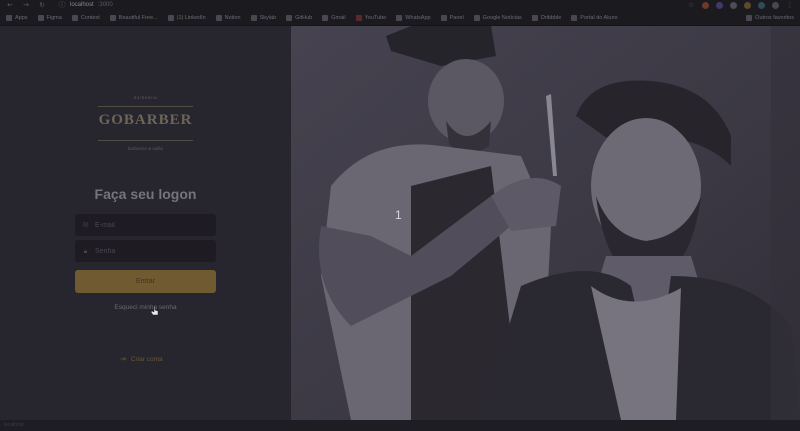  What do you see at coordinates (325, 18) in the screenshot?
I see `gmail-icon` at bounding box center [325, 18].